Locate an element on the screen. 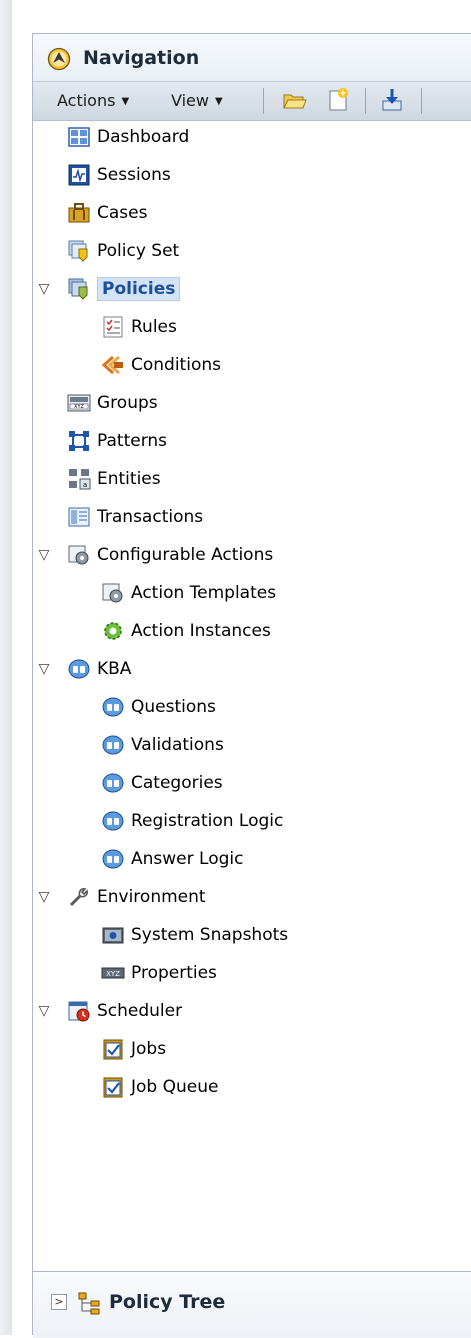 The image size is (471, 1338). tree-item-groups: XYZ Groups is located at coordinates (112, 403).